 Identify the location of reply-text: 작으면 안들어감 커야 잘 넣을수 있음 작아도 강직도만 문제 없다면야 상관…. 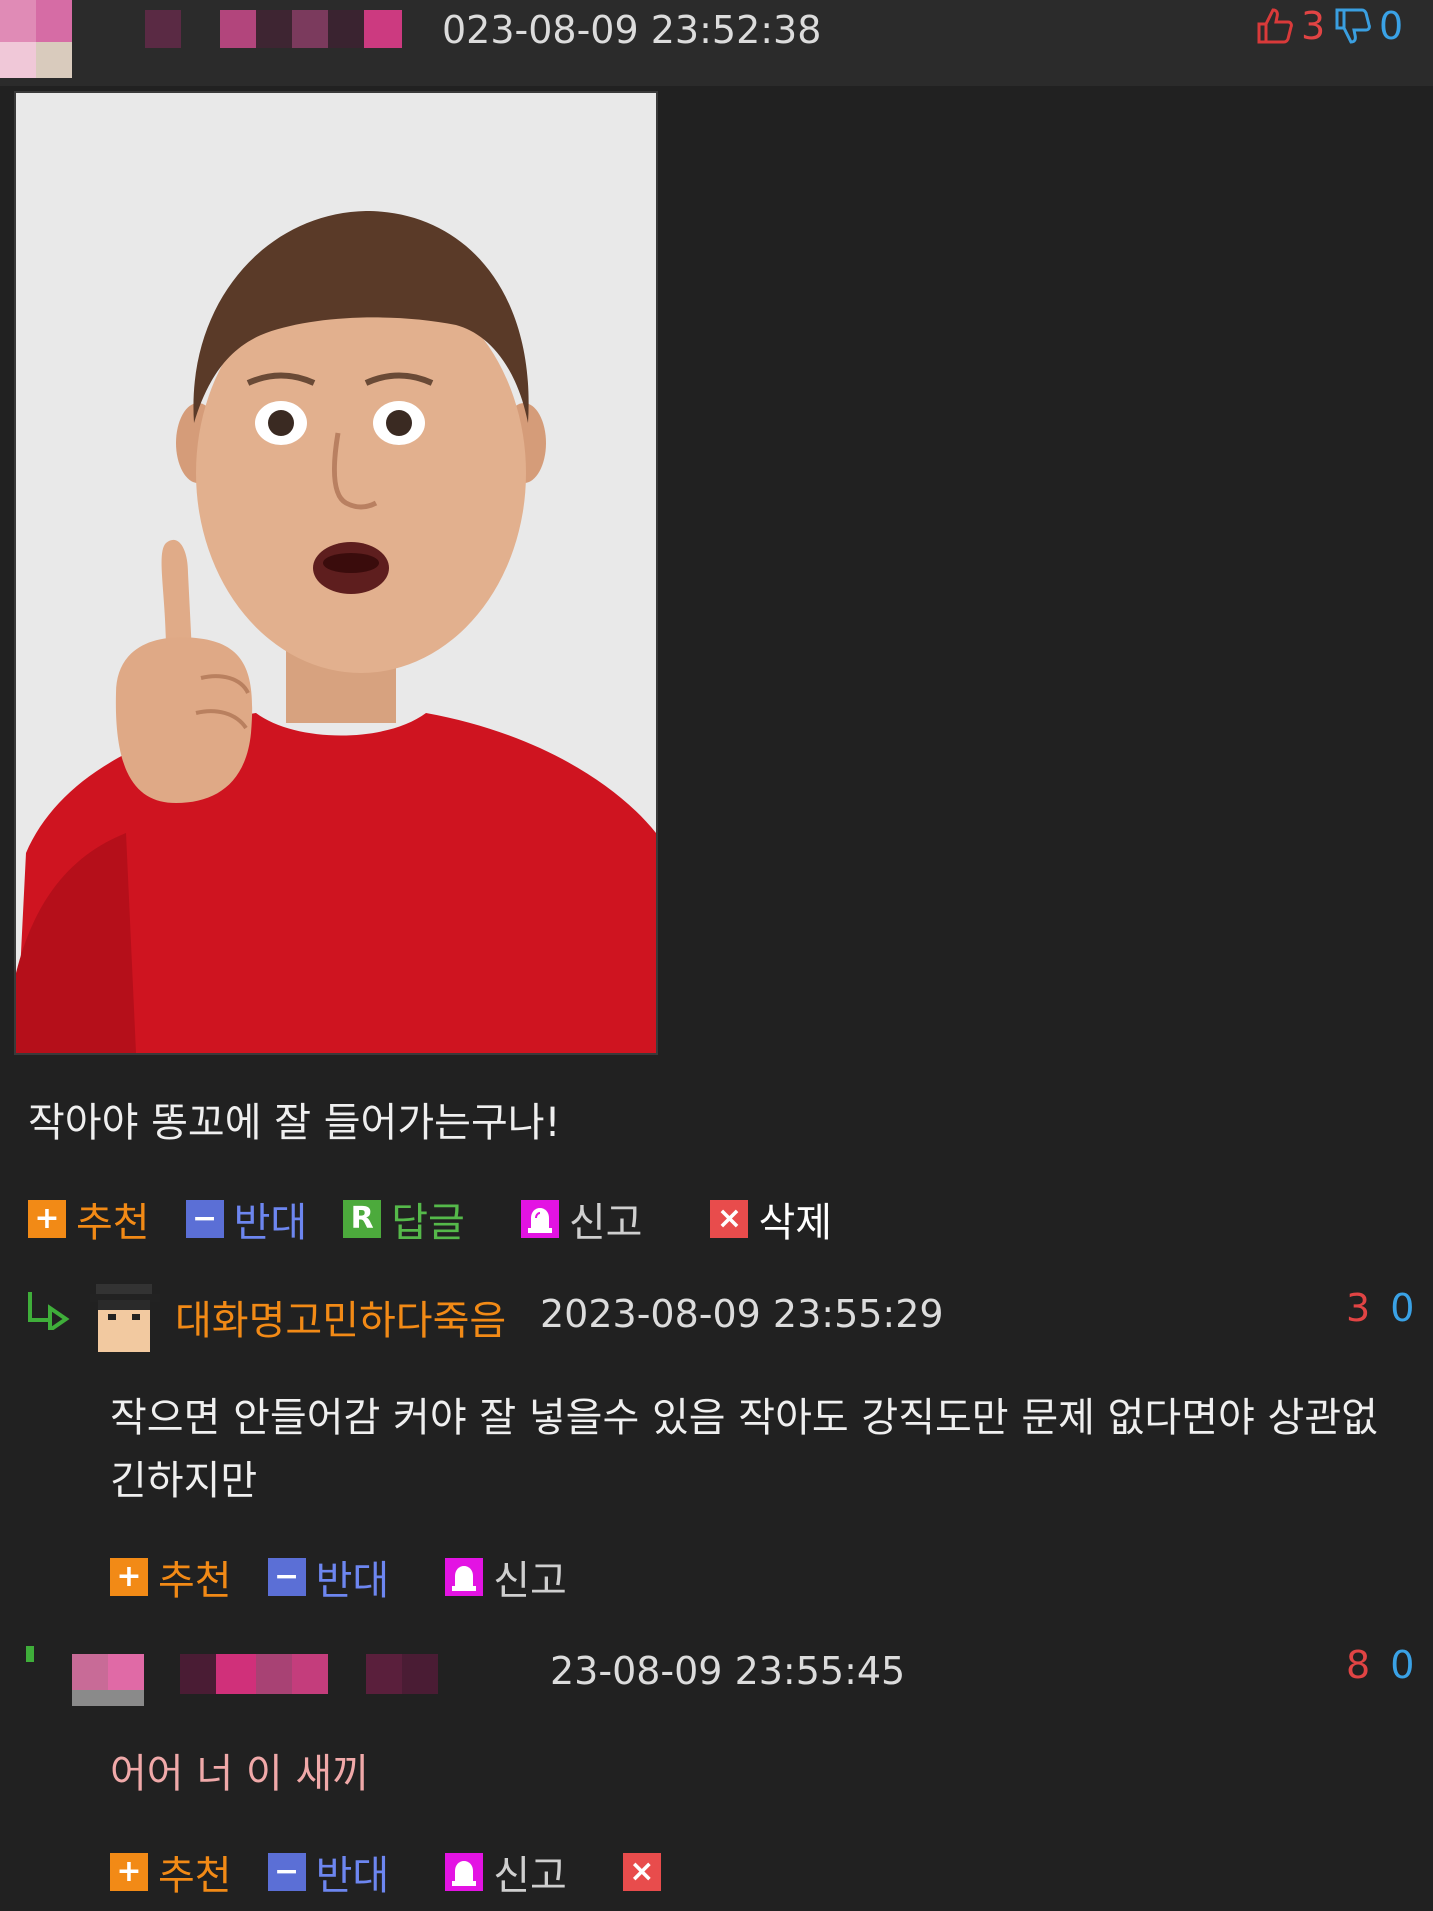
(744, 1449).